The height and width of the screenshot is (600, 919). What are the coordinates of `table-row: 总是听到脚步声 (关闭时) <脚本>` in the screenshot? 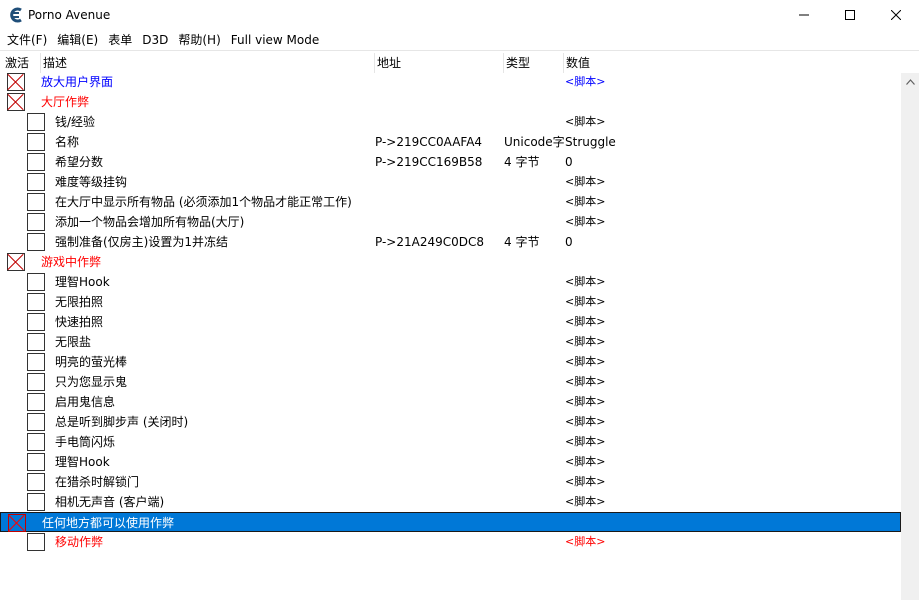 It's located at (450, 422).